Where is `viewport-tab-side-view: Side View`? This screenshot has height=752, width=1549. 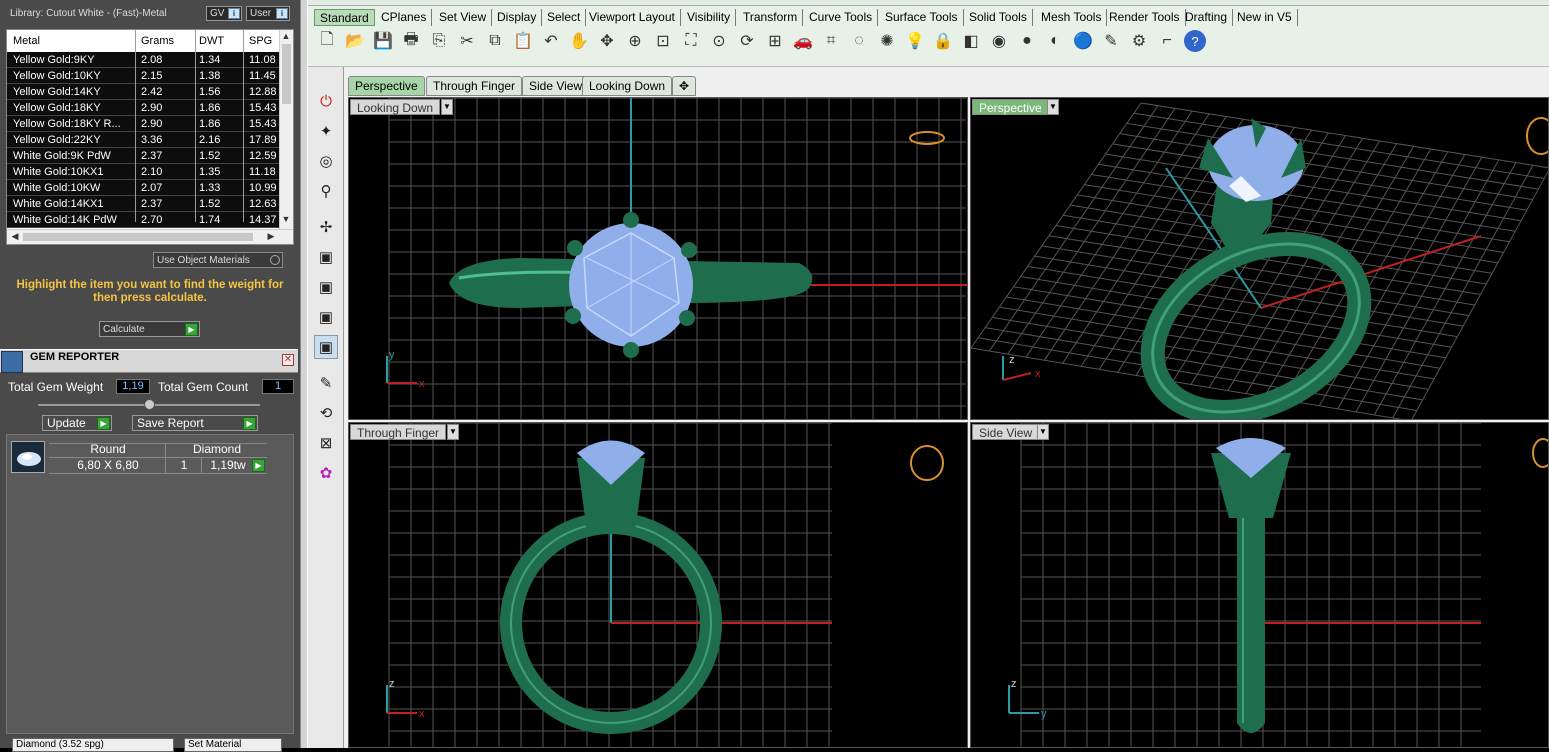
viewport-tab-side-view: Side View is located at coordinates (556, 86).